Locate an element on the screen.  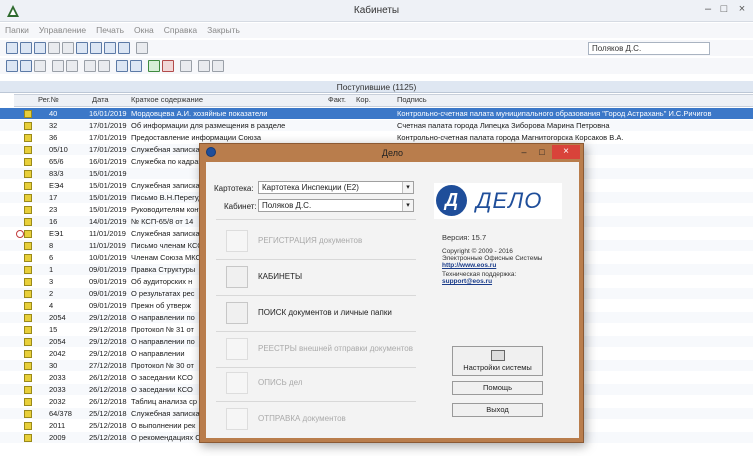
settings-button: Настройки системы is located at coordinates (497, 361).